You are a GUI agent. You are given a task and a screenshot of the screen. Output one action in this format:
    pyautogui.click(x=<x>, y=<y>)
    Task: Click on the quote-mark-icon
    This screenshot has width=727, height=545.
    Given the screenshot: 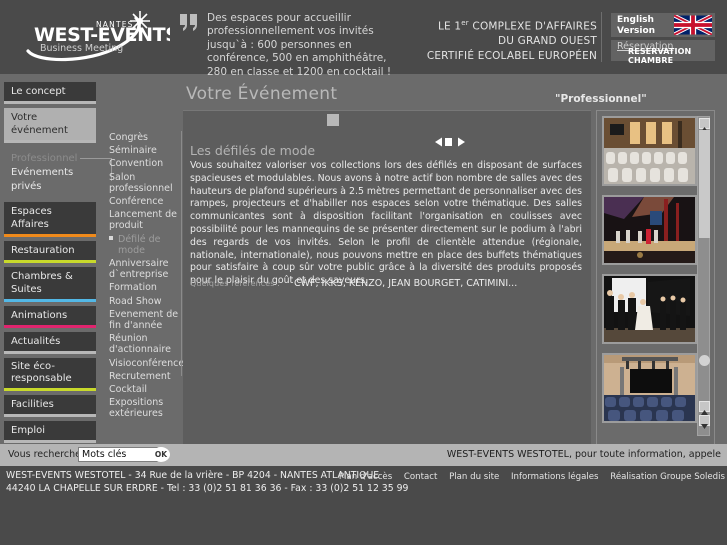 What is the action you would take?
    pyautogui.click(x=188, y=22)
    